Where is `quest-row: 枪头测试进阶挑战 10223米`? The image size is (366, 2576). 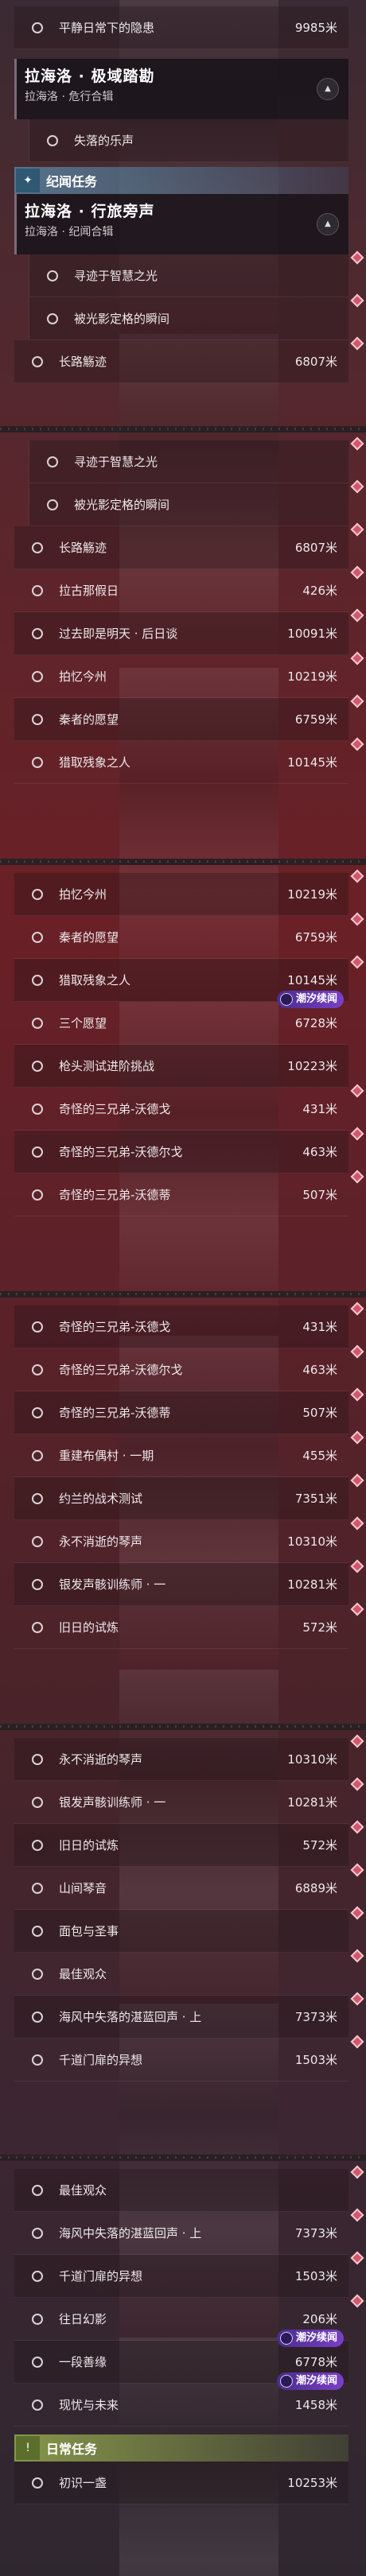
quest-row: 枪头测试进阶挑战 10223米 is located at coordinates (181, 1066).